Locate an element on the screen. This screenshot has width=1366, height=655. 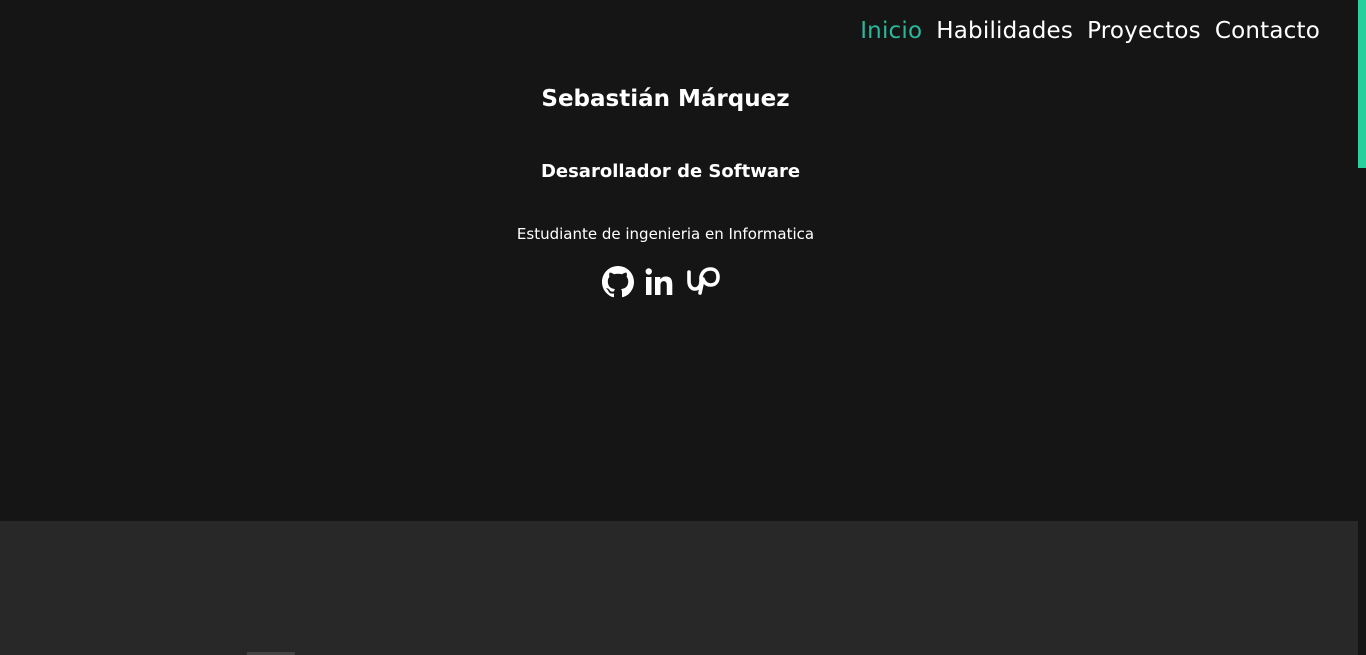
hero-subtitle: Estudiante de ingenieria en Informatica is located at coordinates (665, 234).